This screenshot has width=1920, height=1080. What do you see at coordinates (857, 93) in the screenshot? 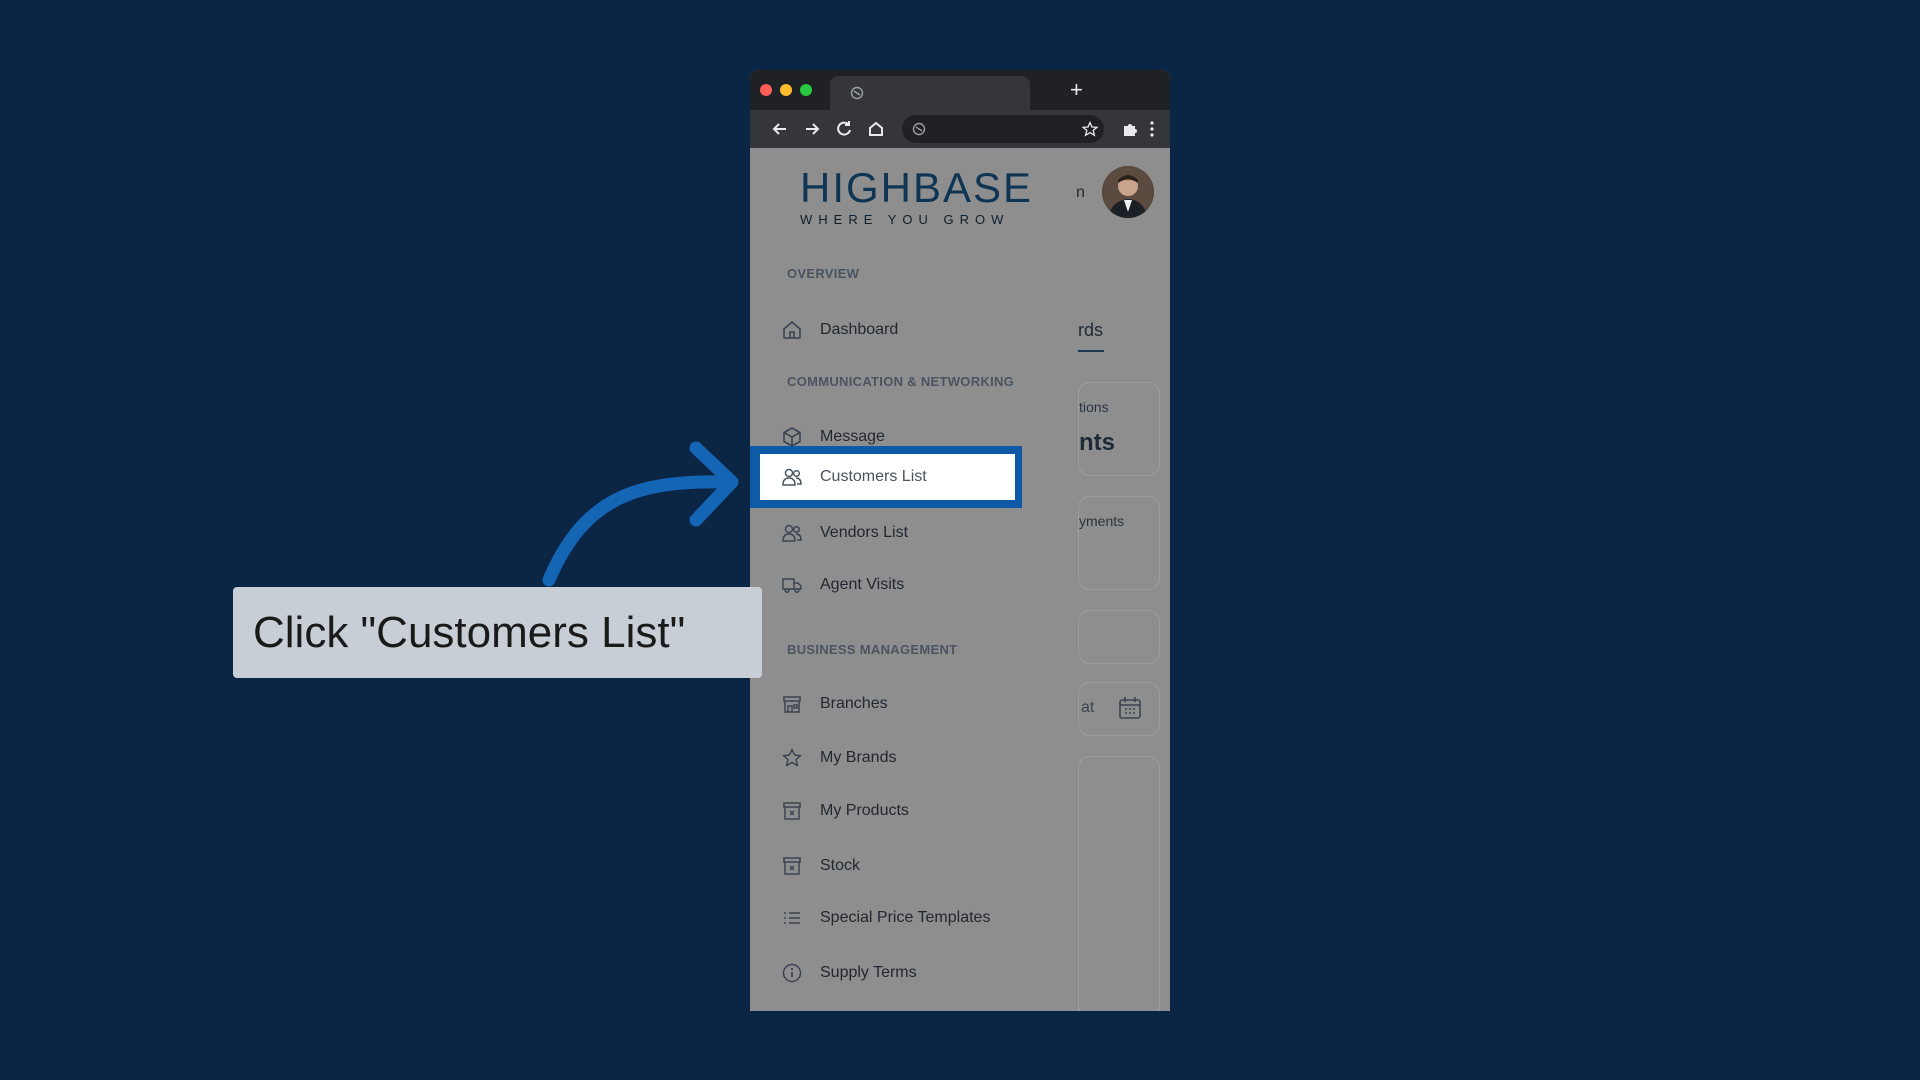
I see `globe-icon` at bounding box center [857, 93].